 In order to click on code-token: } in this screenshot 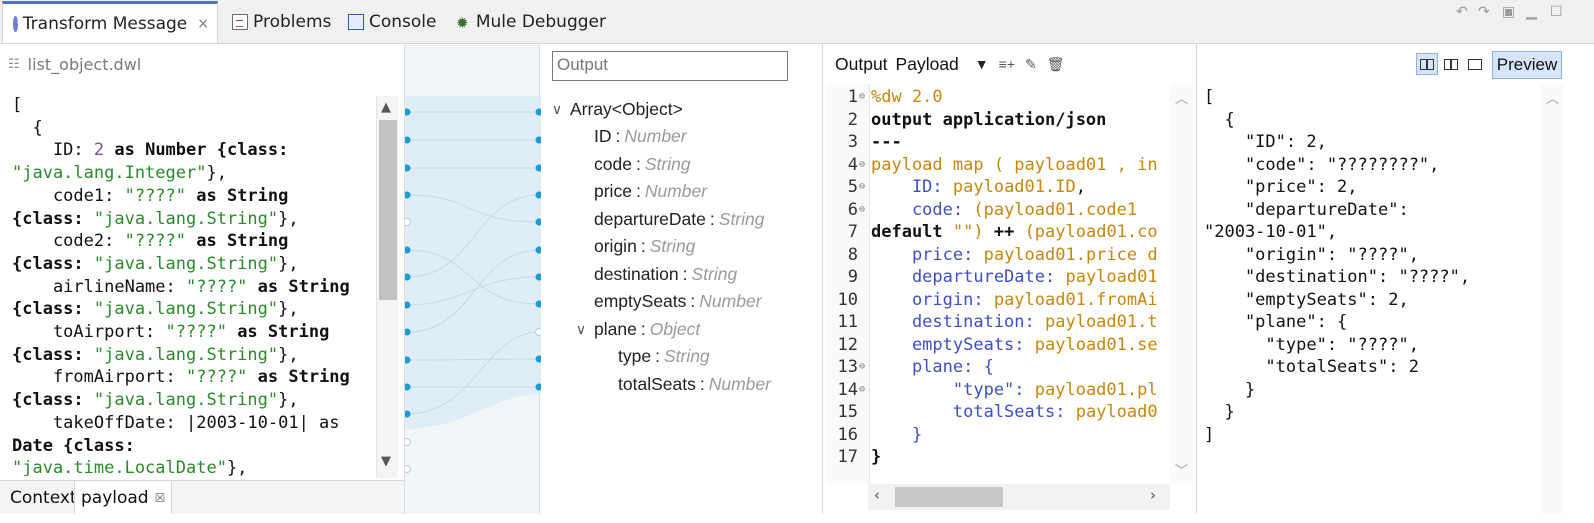, I will do `click(876, 457)`.